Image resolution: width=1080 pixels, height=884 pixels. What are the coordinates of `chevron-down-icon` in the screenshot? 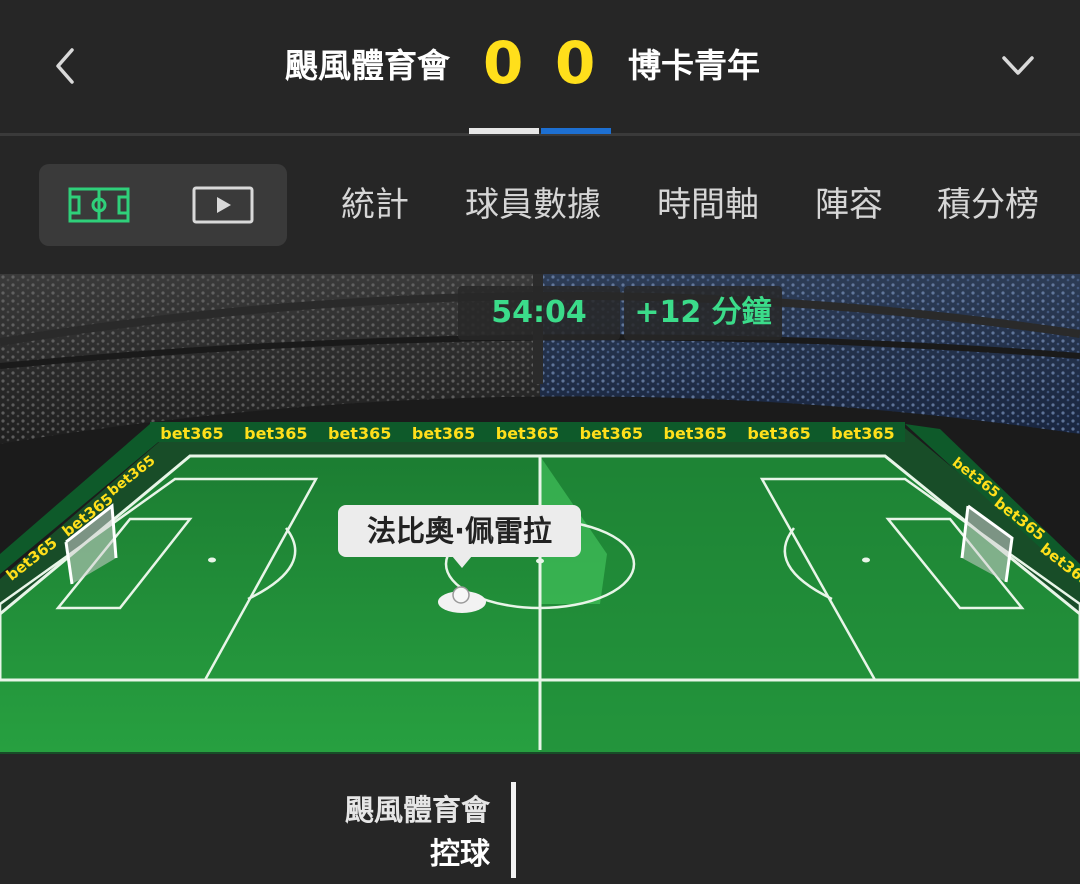 It's located at (1018, 66).